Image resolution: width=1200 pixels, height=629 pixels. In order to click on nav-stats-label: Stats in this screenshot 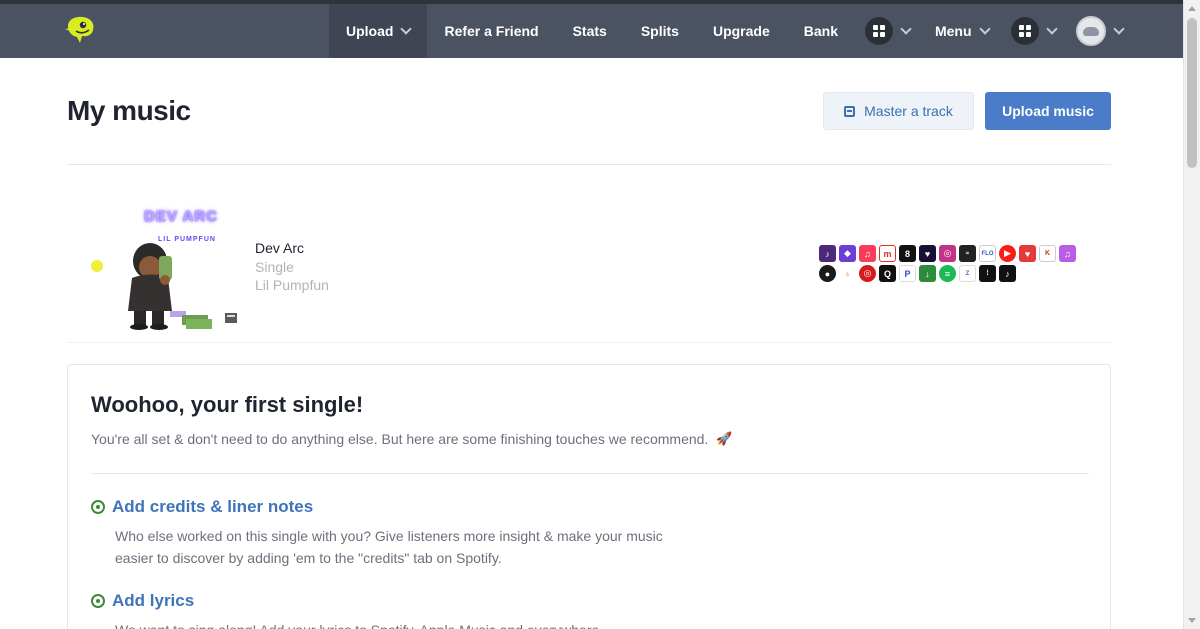, I will do `click(589, 31)`.